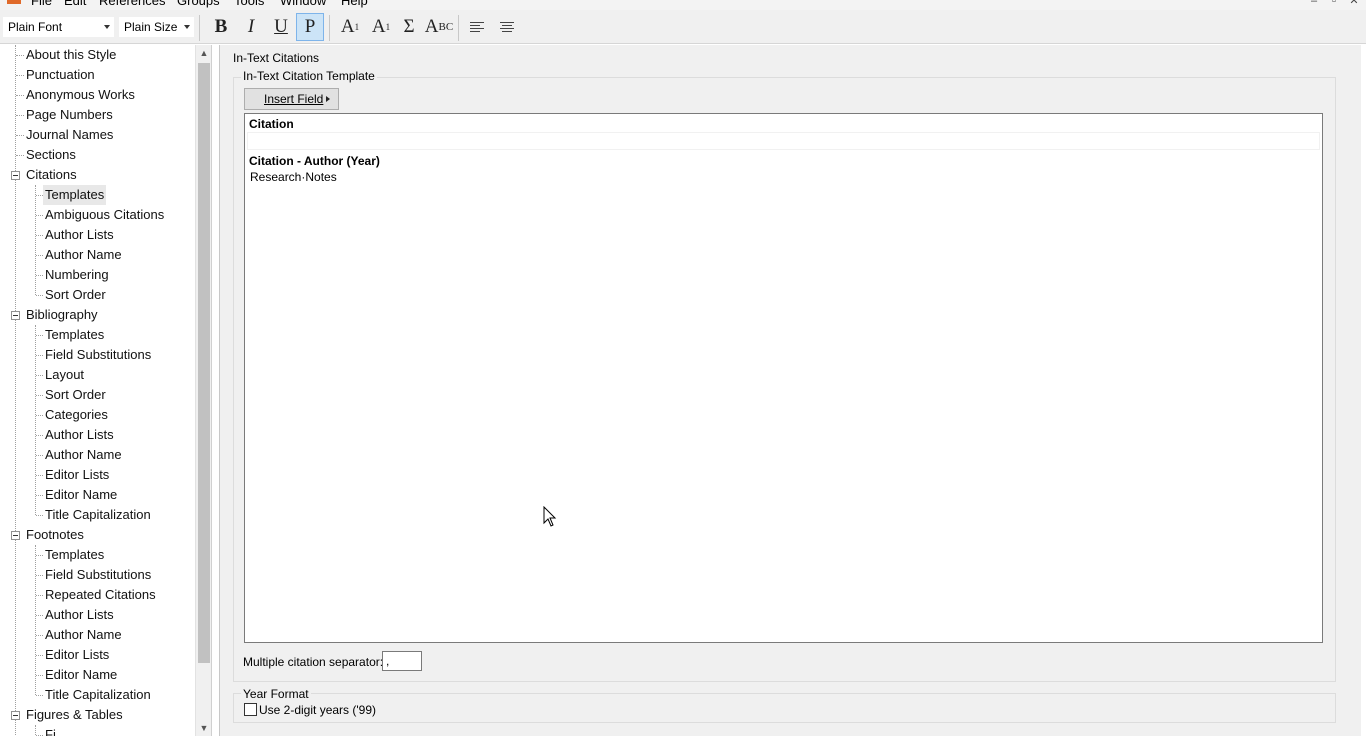 The image size is (1366, 736). What do you see at coordinates (784, 708) in the screenshot?
I see `year-format-group` at bounding box center [784, 708].